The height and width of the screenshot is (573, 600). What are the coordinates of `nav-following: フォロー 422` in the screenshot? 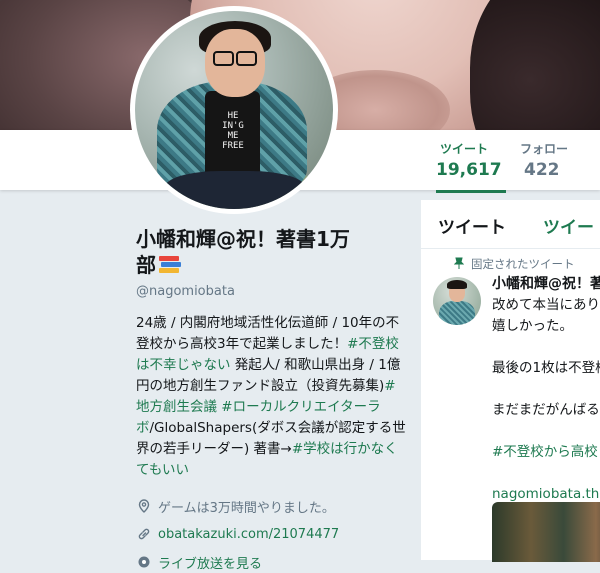 It's located at (544, 160).